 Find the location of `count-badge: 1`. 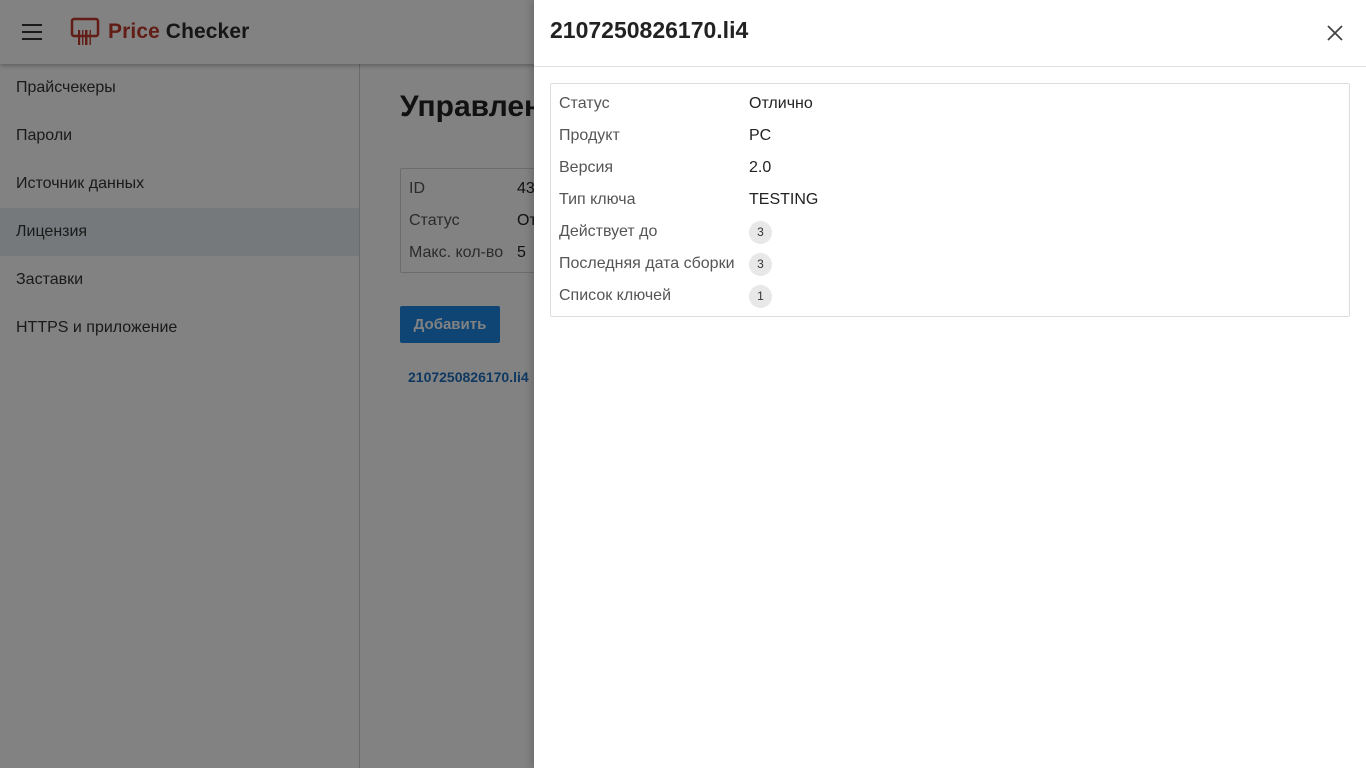

count-badge: 1 is located at coordinates (760, 296).